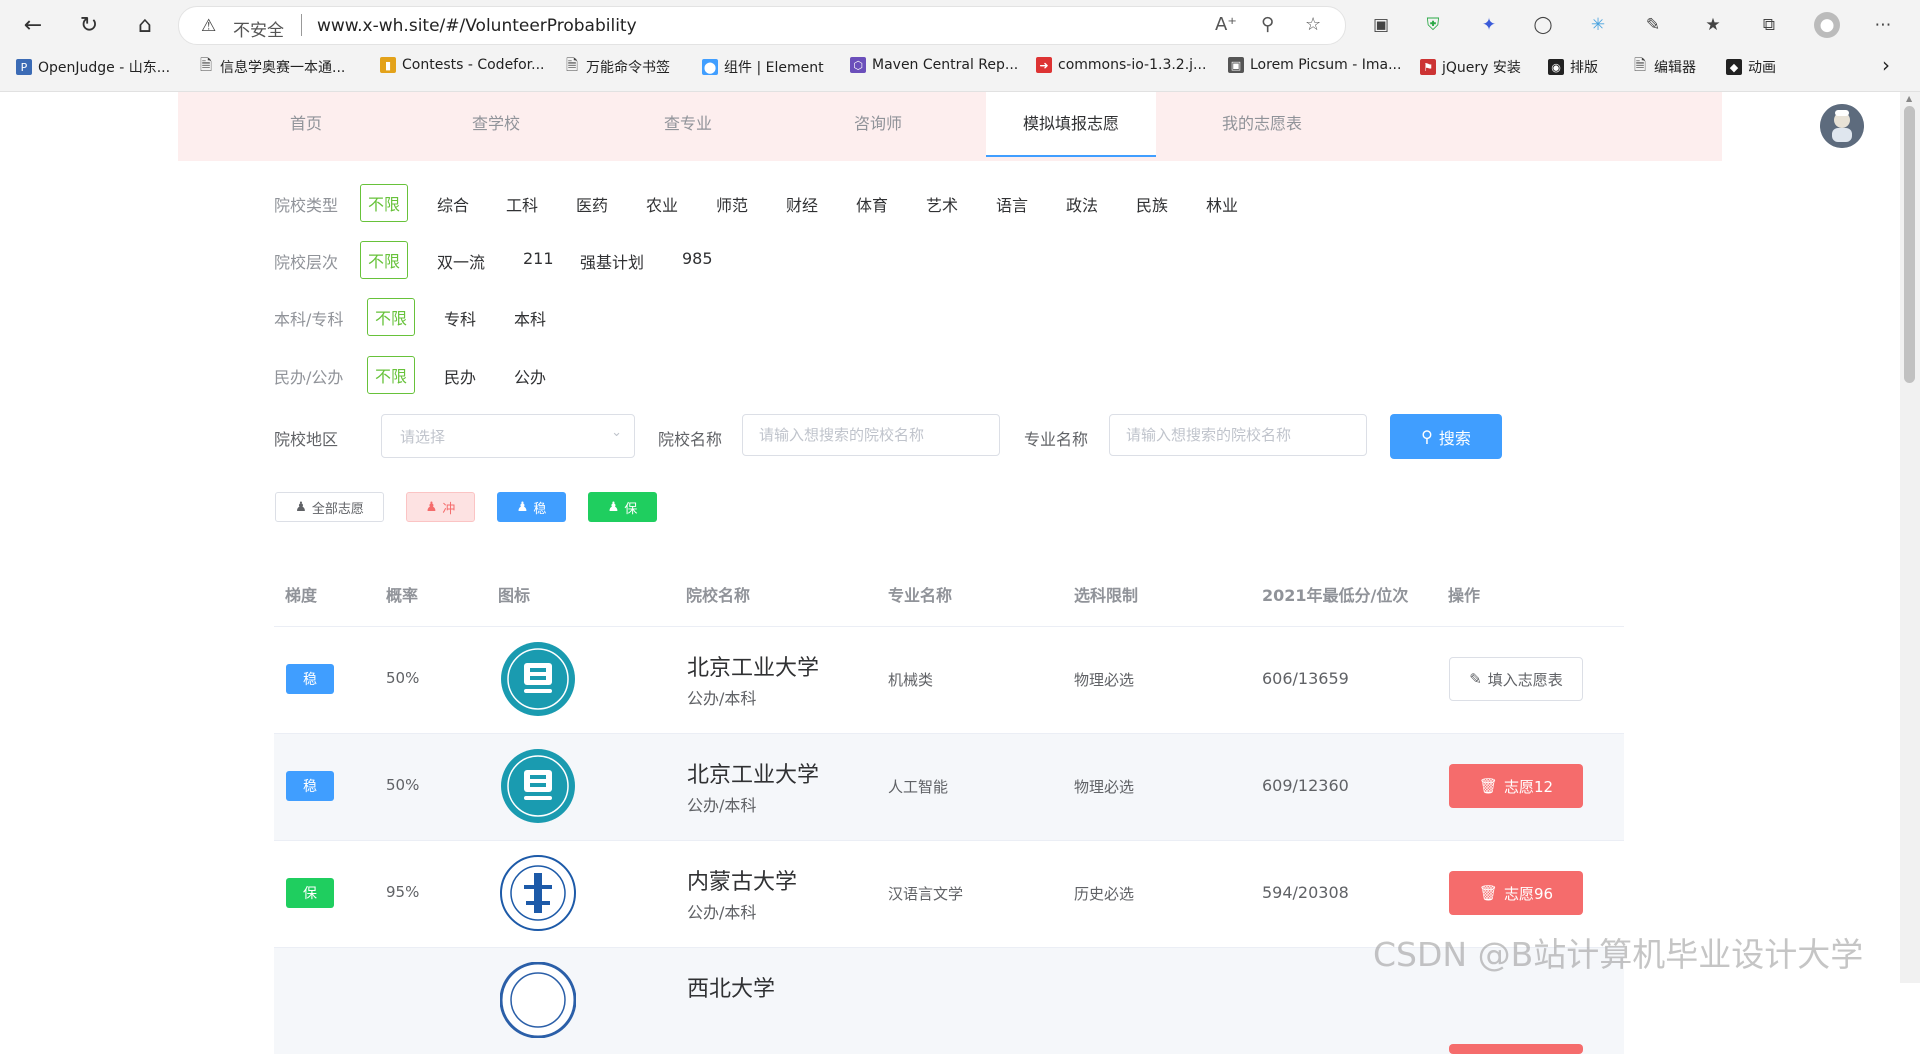  I want to click on steady-filter-button: ♟ 稳, so click(531, 507).